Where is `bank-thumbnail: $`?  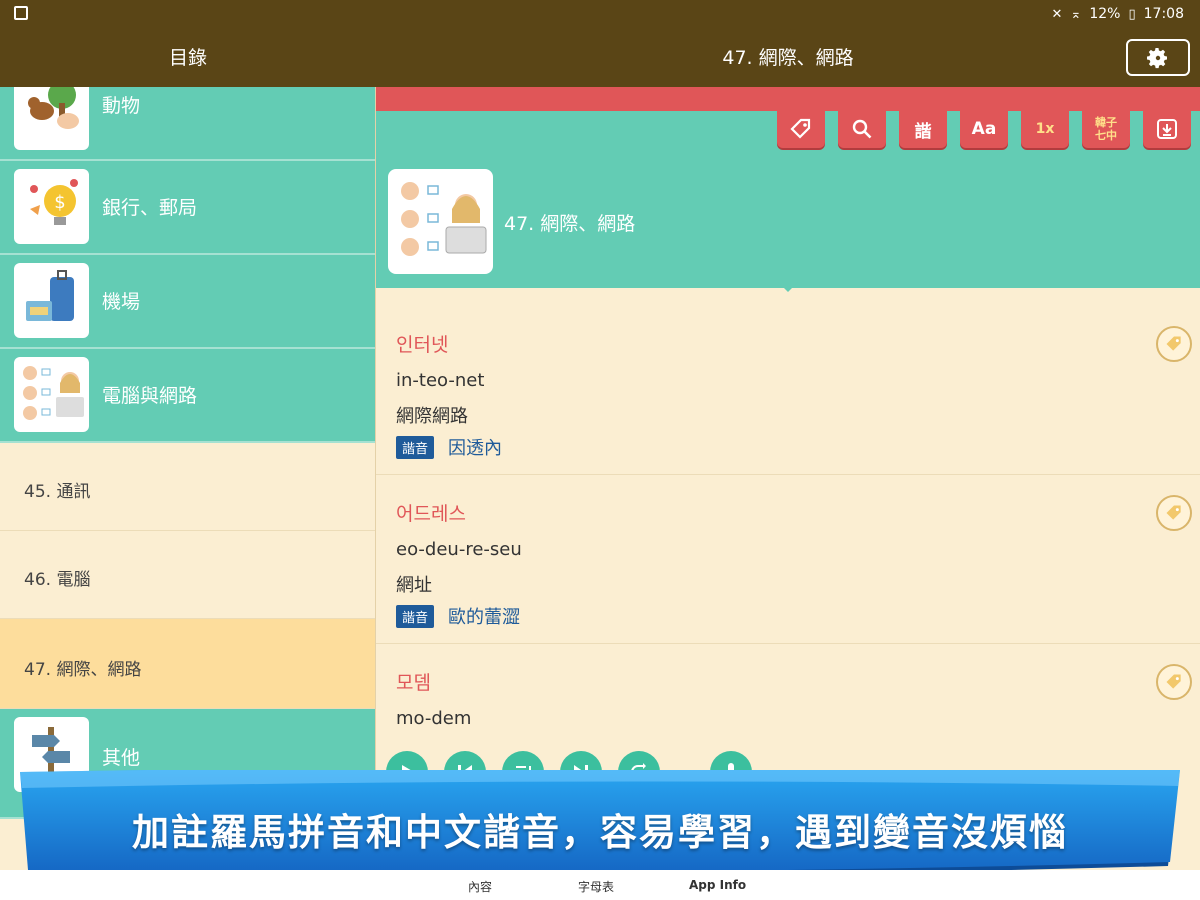 bank-thumbnail: $ is located at coordinates (51, 206).